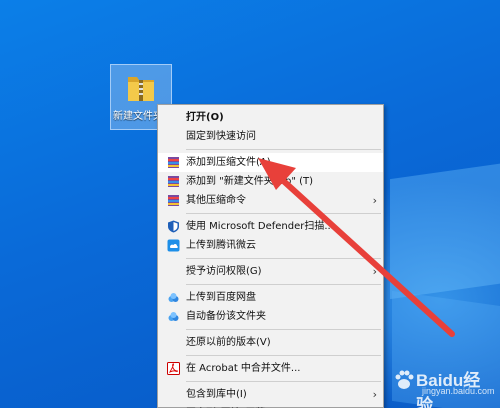  I want to click on baidu-watermark: Baidu经验 jingyan.baidu.com, so click(442, 386).